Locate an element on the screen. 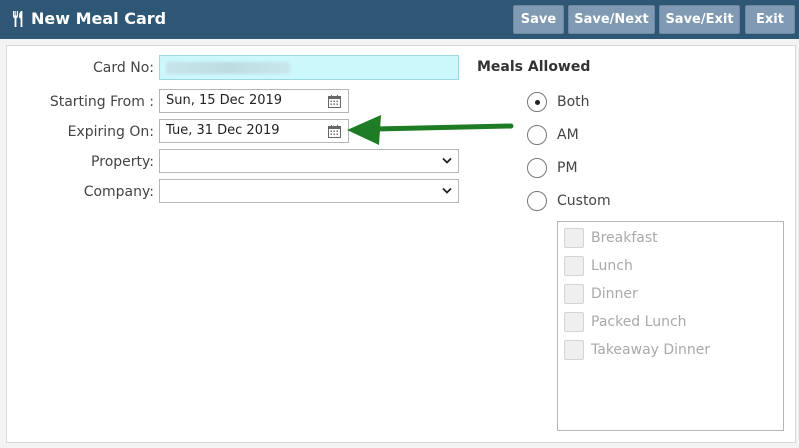  radio-am is located at coordinates (537, 135).